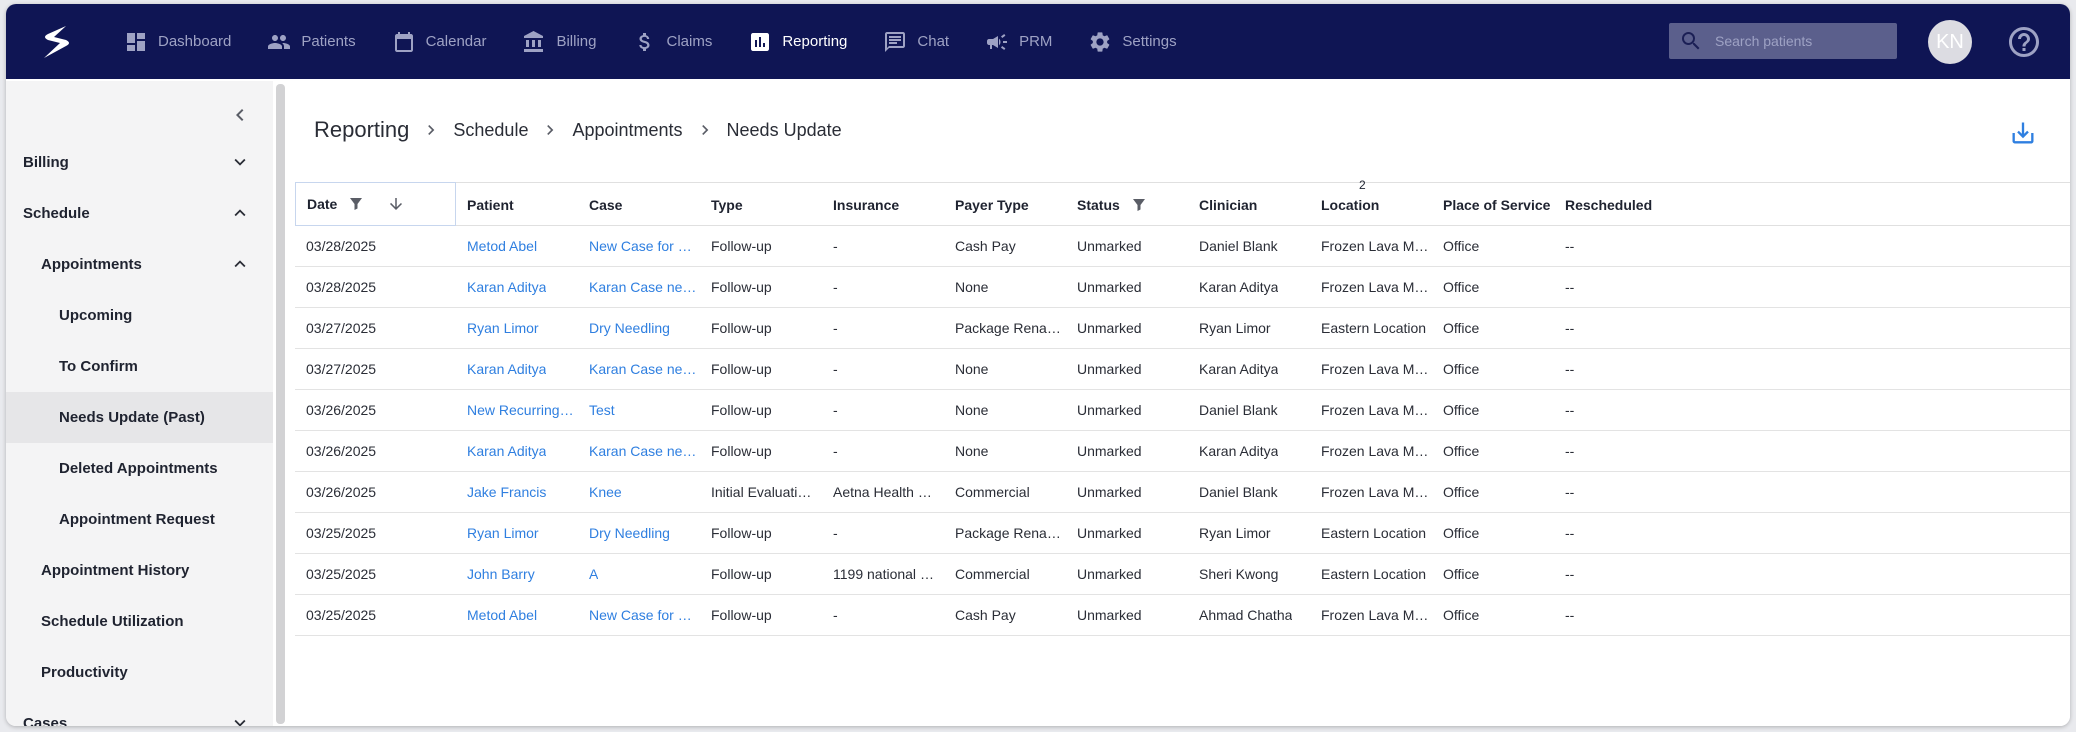 The image size is (2076, 732). Describe the element at coordinates (396, 204) in the screenshot. I see `sort-descending-icon` at that location.